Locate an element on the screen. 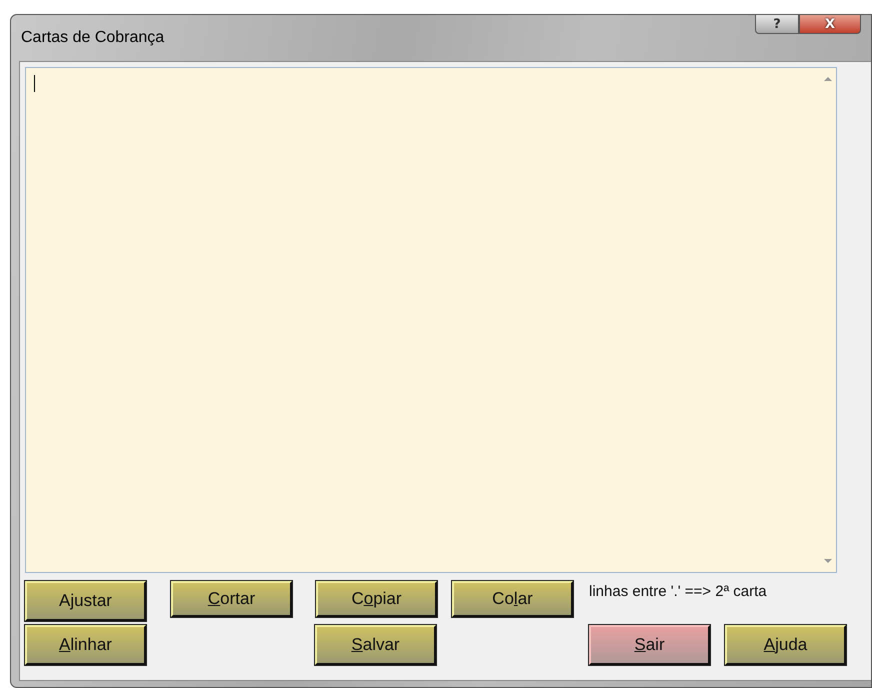 This screenshot has width=872, height=688. action-button: Cortar is located at coordinates (231, 599).